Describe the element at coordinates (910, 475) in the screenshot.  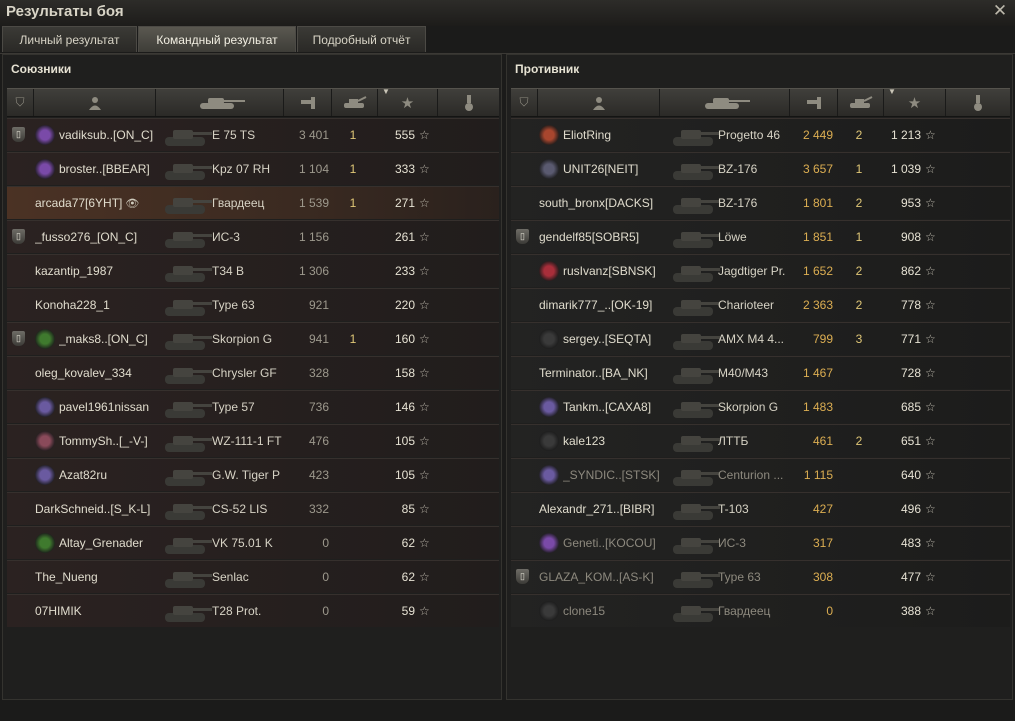
I see `xp-value: 640` at that location.